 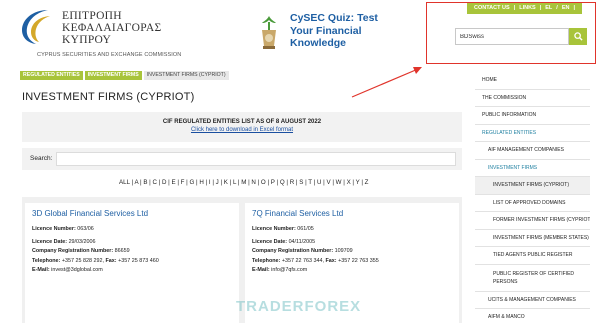 I want to click on list-search-input, so click(x=256, y=159).